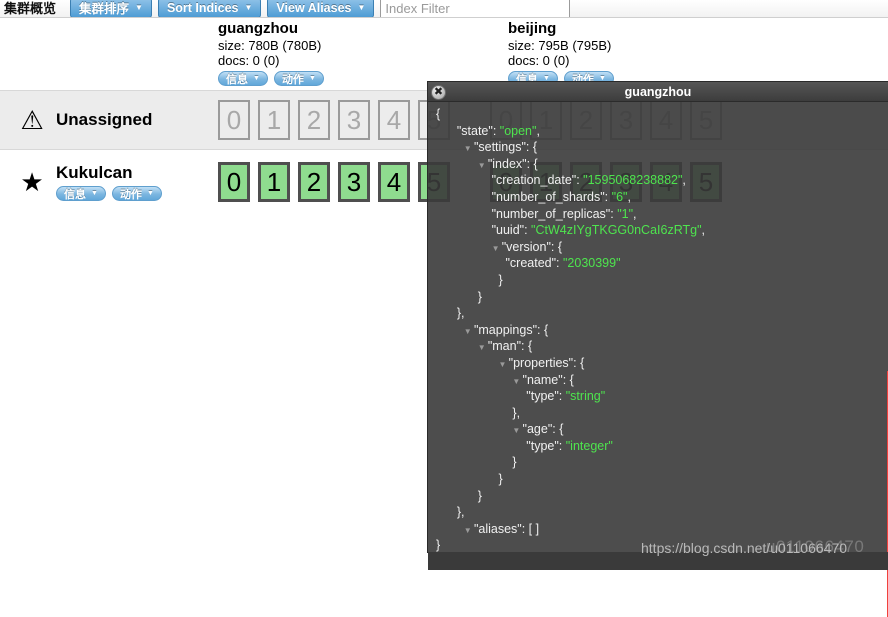 The width and height of the screenshot is (888, 617). I want to click on index-info-label: 信息, so click(237, 79).